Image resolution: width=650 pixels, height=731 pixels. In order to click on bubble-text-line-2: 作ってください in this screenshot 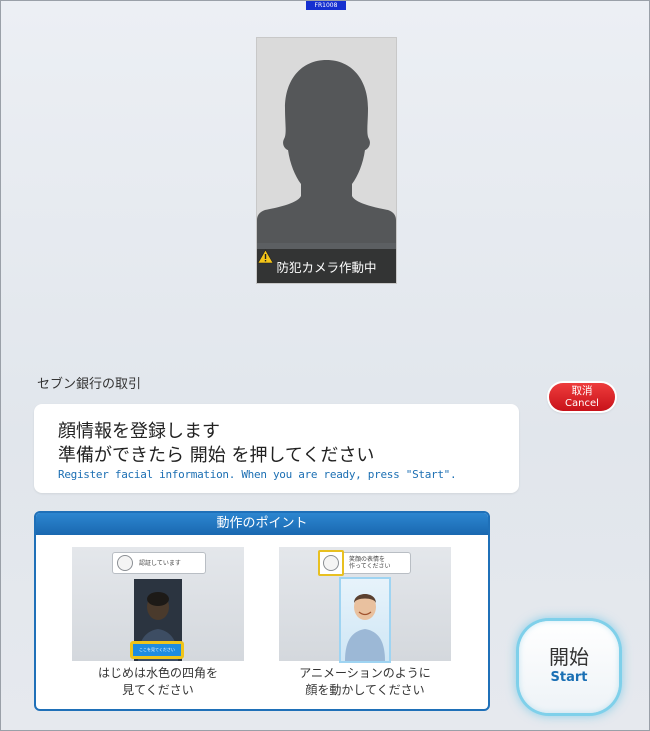, I will do `click(370, 566)`.